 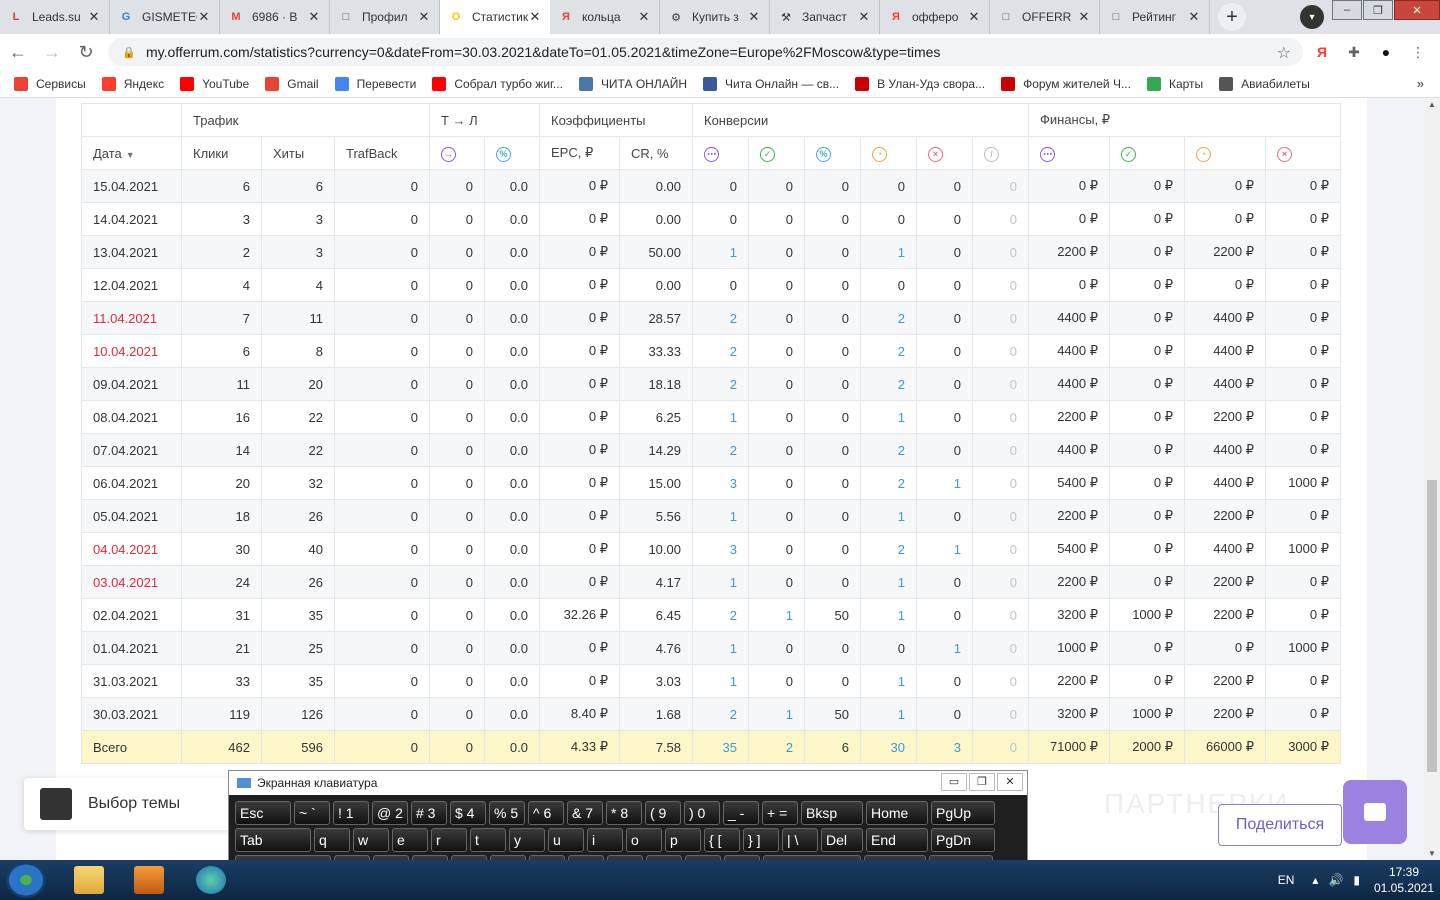 What do you see at coordinates (1280, 825) in the screenshot?
I see `share-button: Поделиться` at bounding box center [1280, 825].